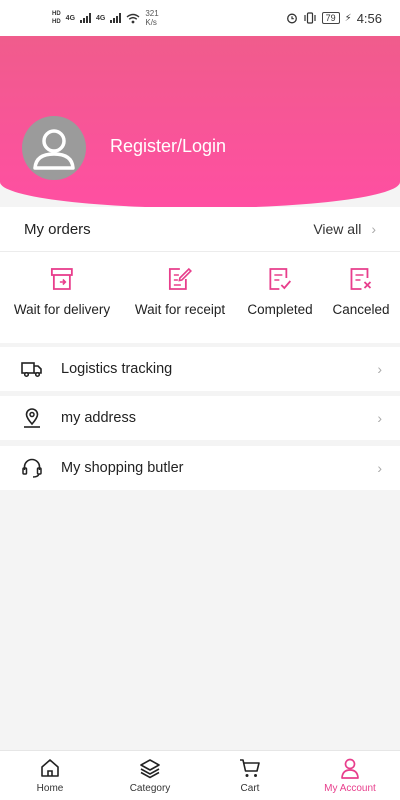 This screenshot has width=400, height=800. Describe the element at coordinates (86, 18) in the screenshot. I see `signal-icon` at that location.